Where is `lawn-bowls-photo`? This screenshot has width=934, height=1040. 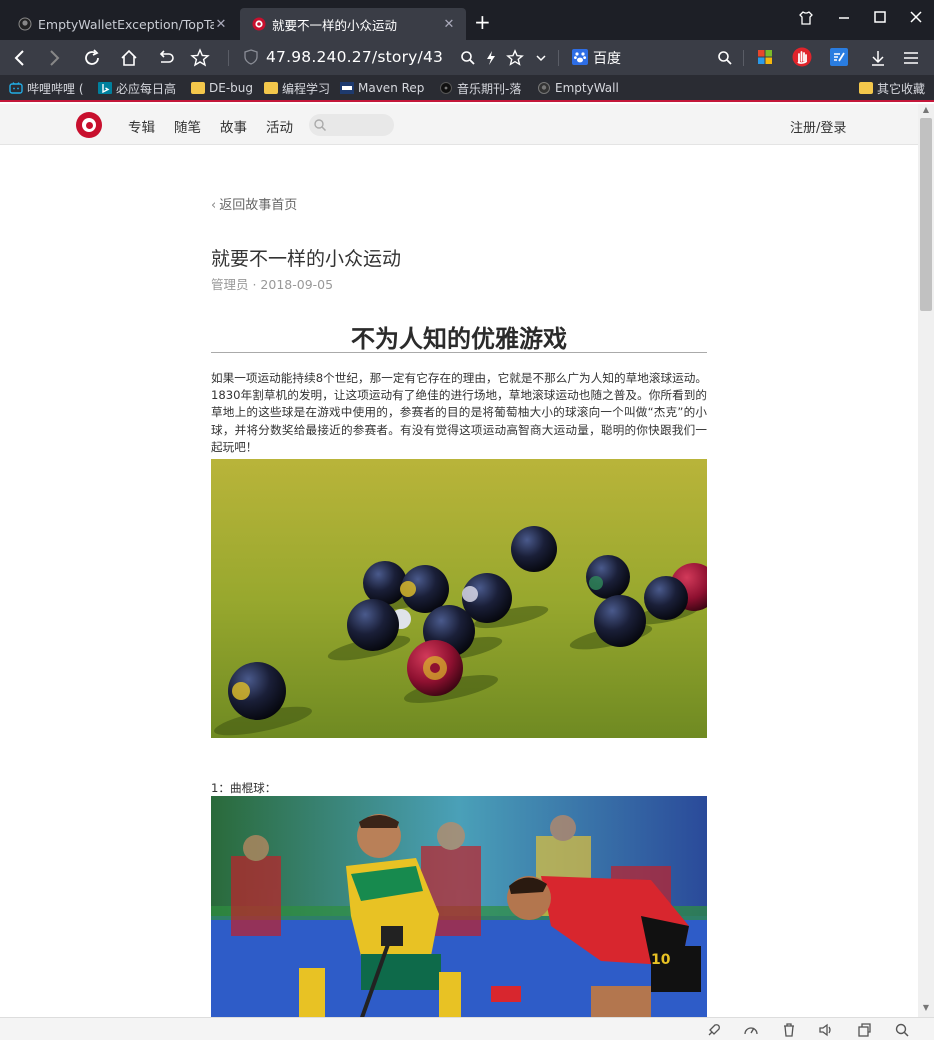 lawn-bowls-photo is located at coordinates (459, 598).